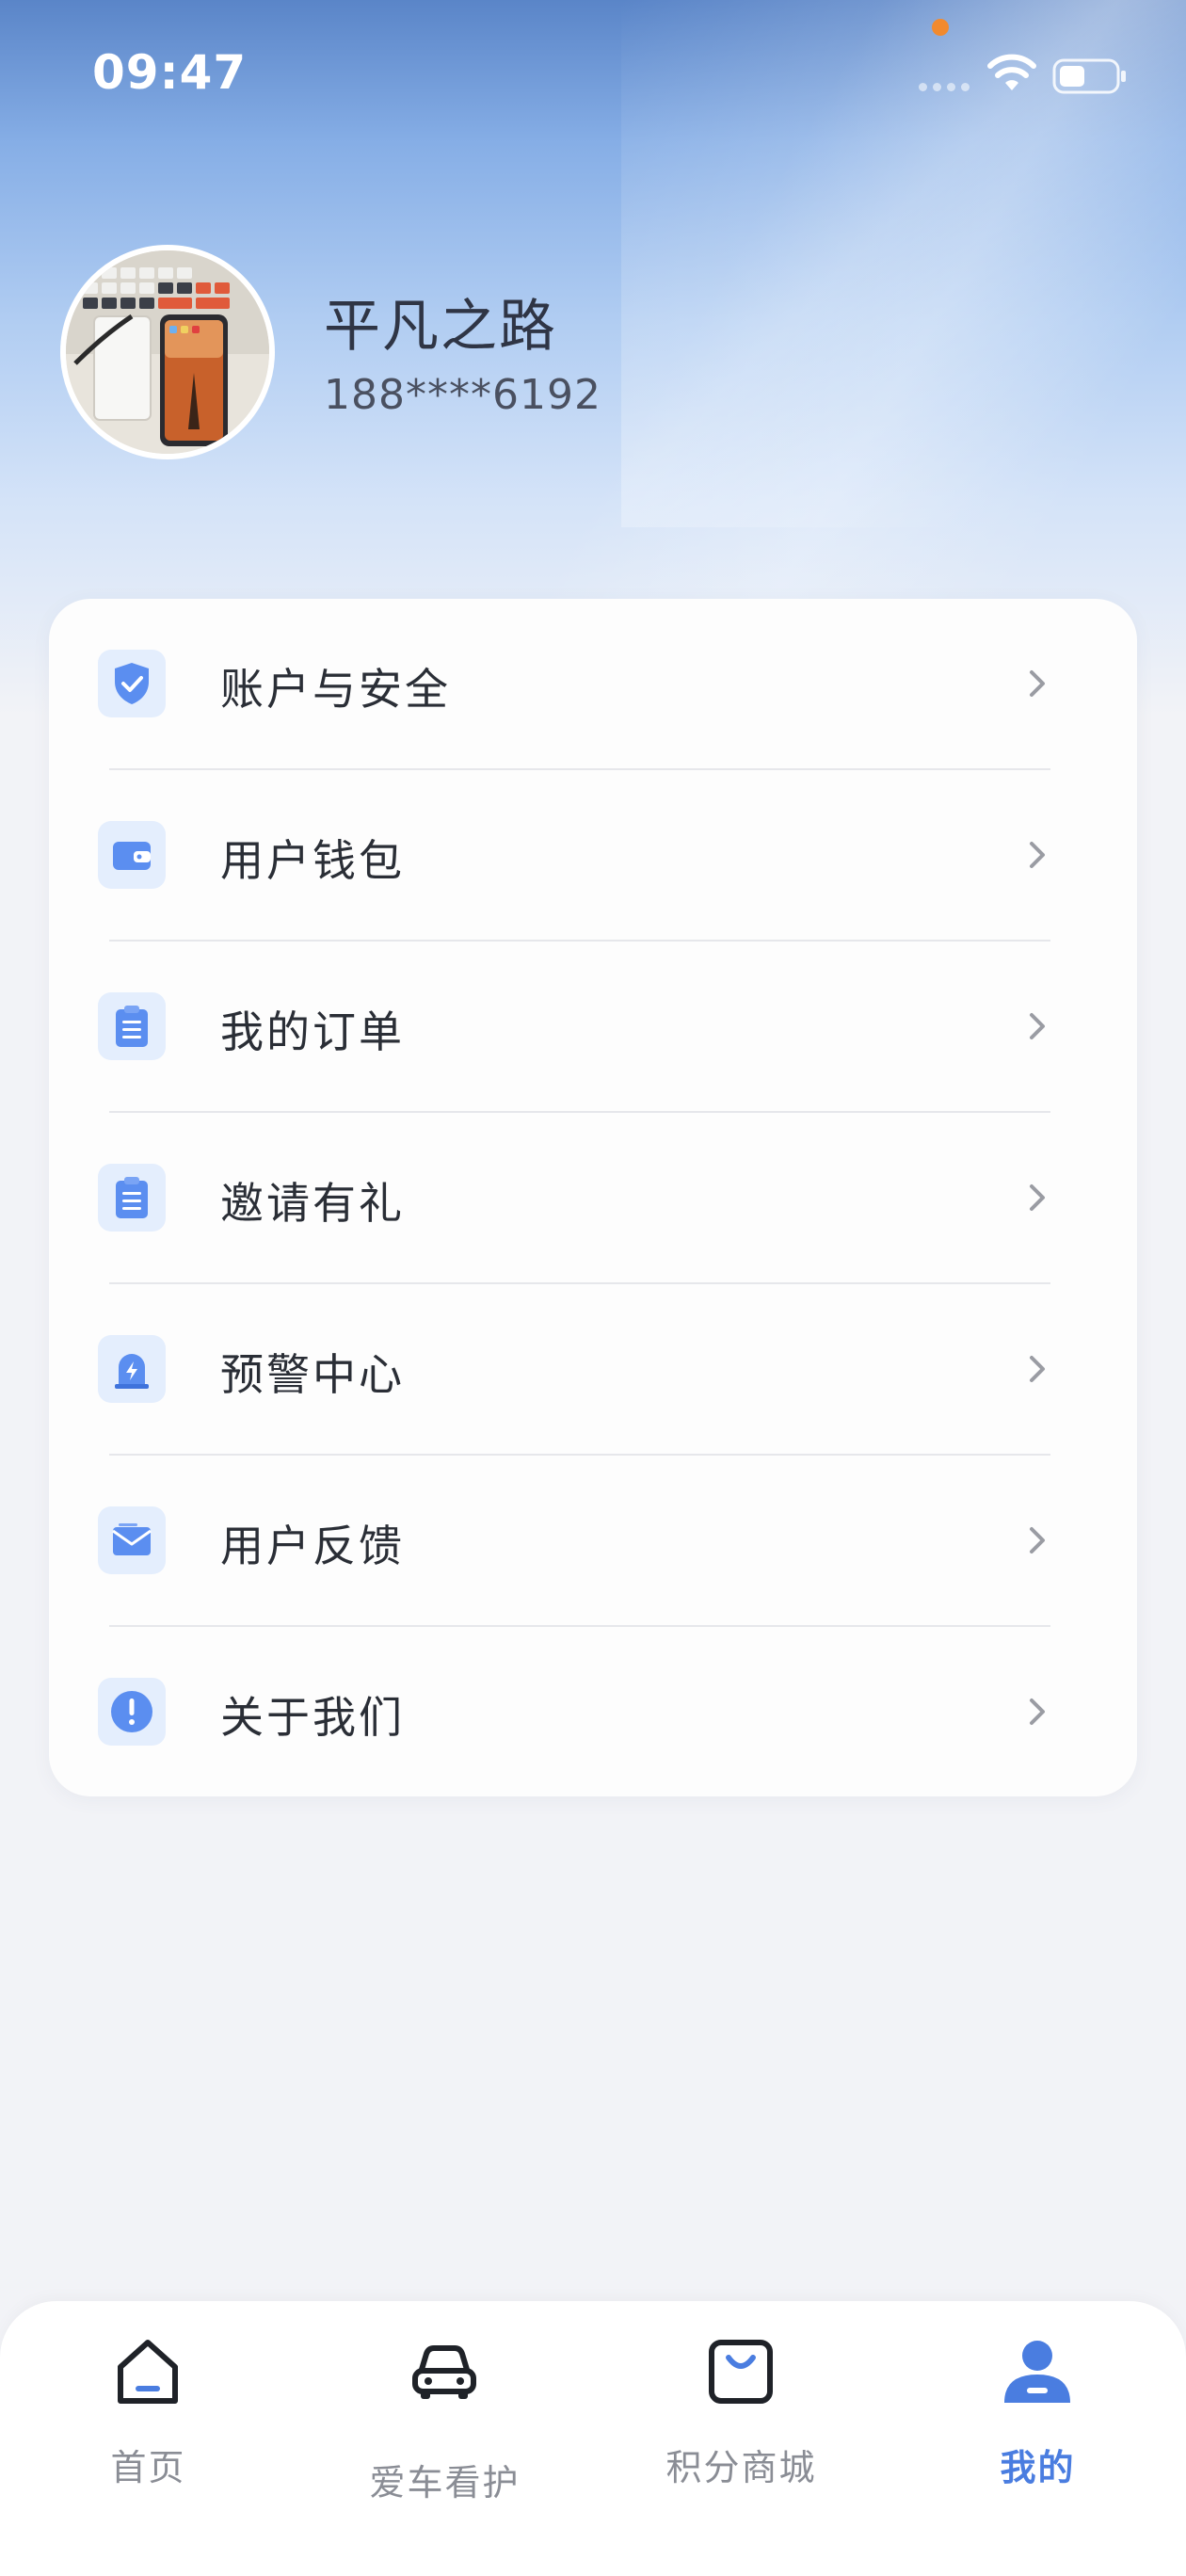 The height and width of the screenshot is (2576, 1186). What do you see at coordinates (148, 2467) in the screenshot?
I see `tab-label: 首页` at bounding box center [148, 2467].